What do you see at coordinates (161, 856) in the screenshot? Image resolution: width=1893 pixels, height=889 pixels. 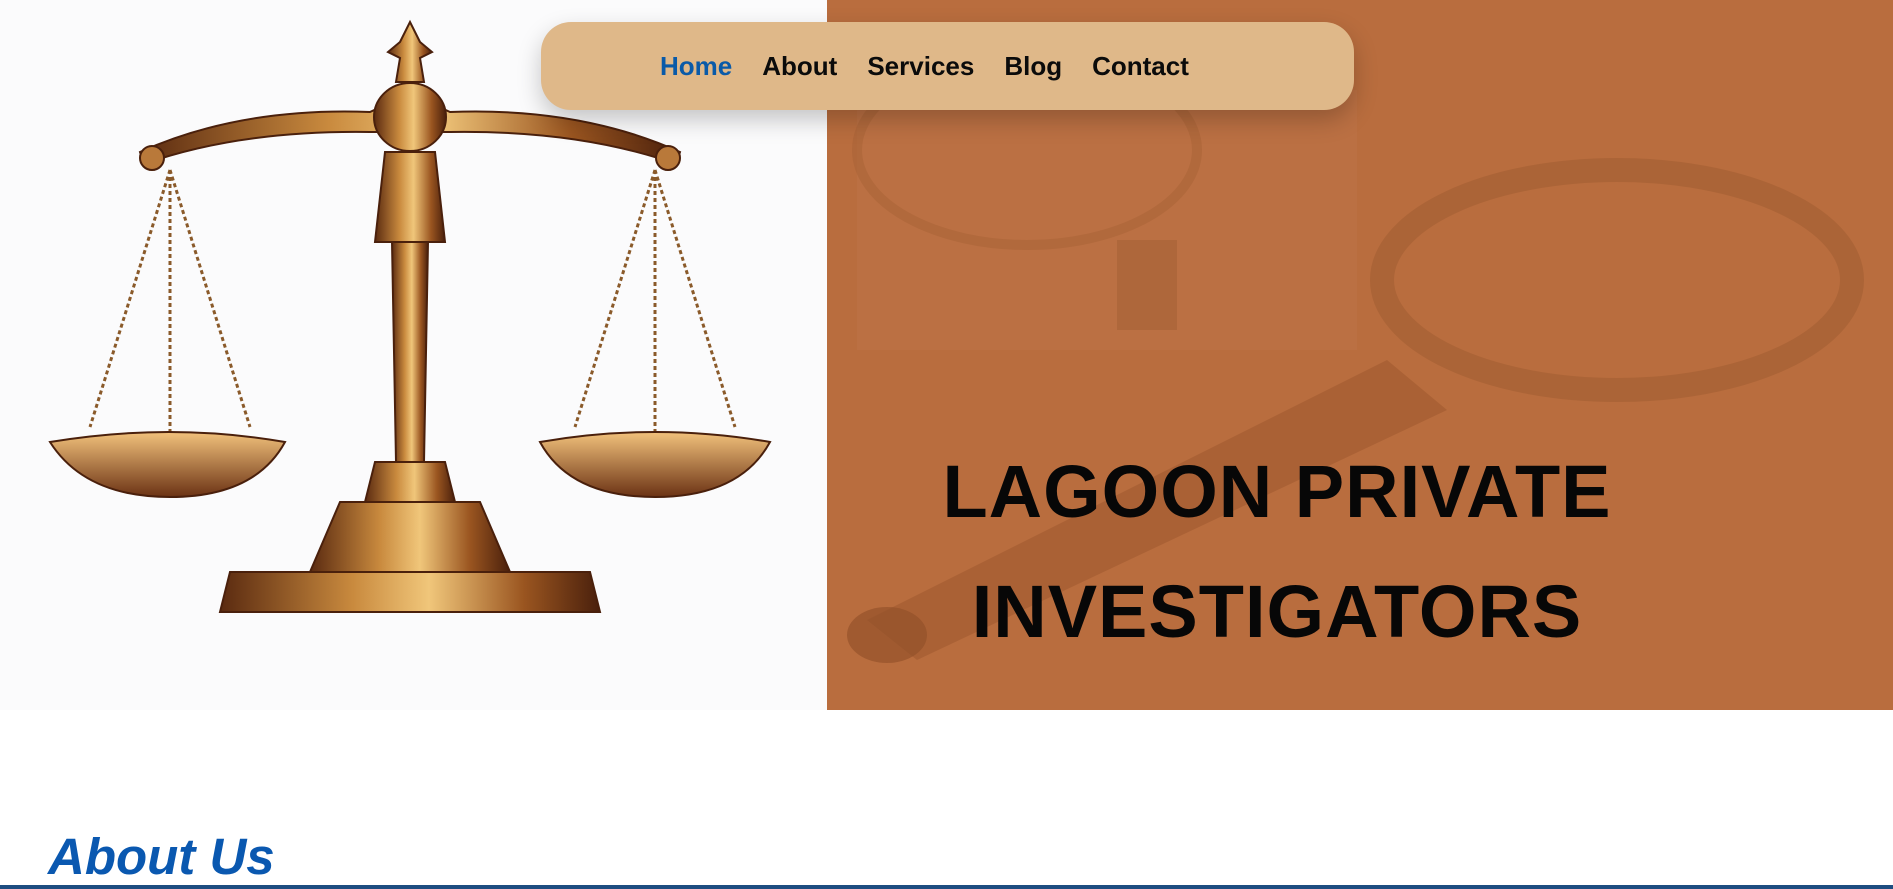 I see `about-us-heading: About Us` at bounding box center [161, 856].